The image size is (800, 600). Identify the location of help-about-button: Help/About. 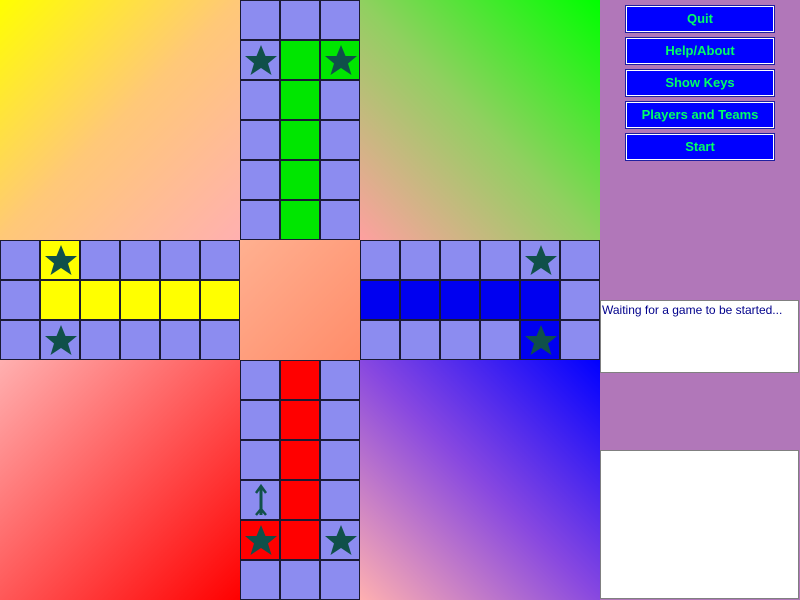
(700, 51).